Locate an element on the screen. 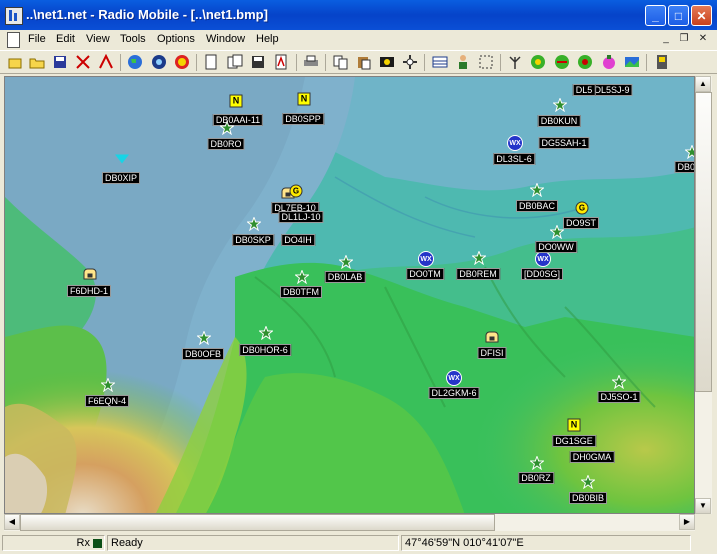 The width and height of the screenshot is (717, 554). horizontal-scrollbar: ◀ ▶ is located at coordinates (349, 522).